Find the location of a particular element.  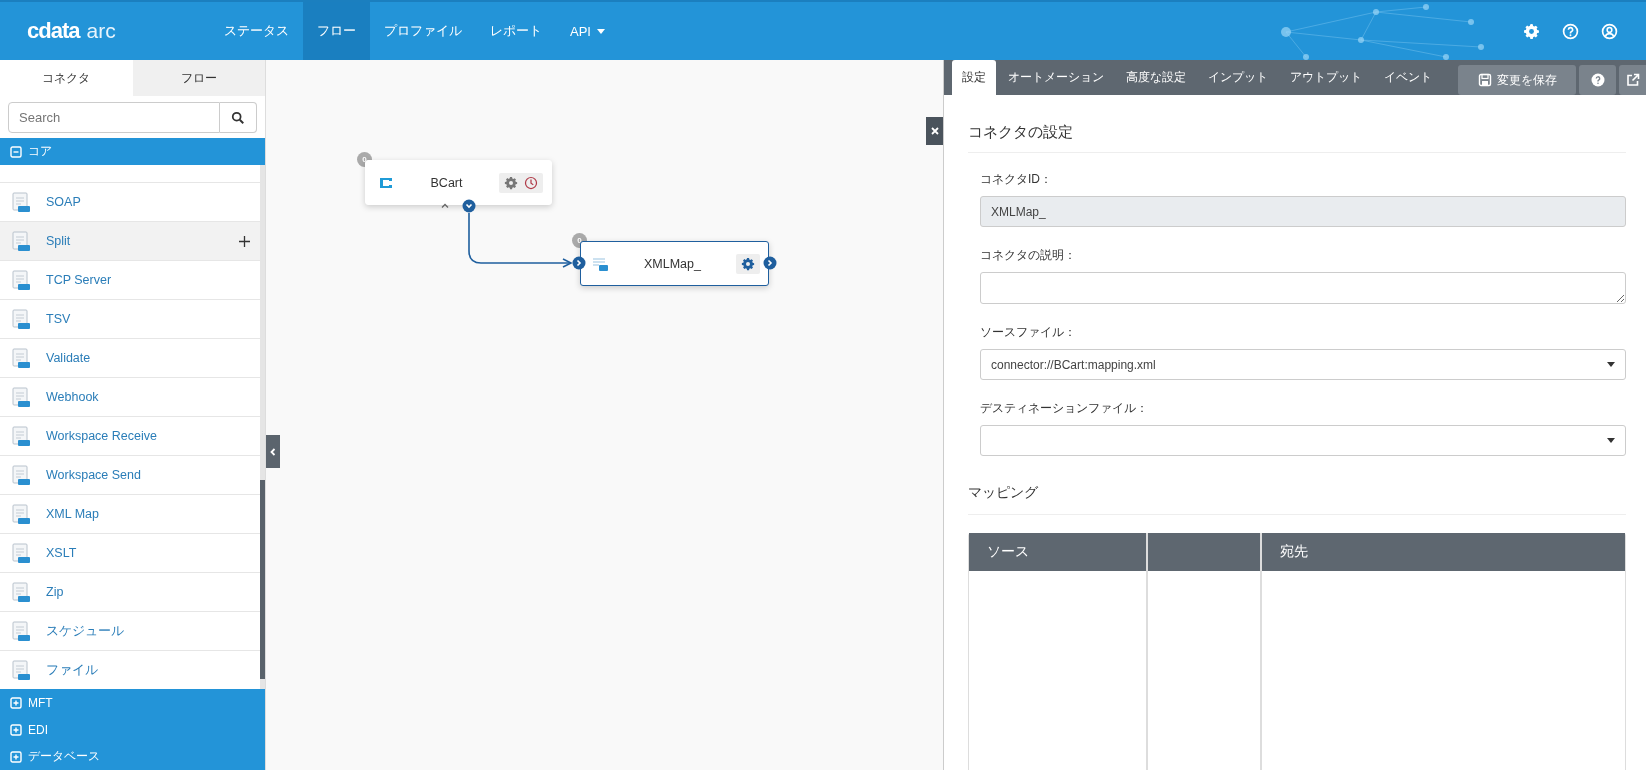

column-header: ソース is located at coordinates (1057, 552).